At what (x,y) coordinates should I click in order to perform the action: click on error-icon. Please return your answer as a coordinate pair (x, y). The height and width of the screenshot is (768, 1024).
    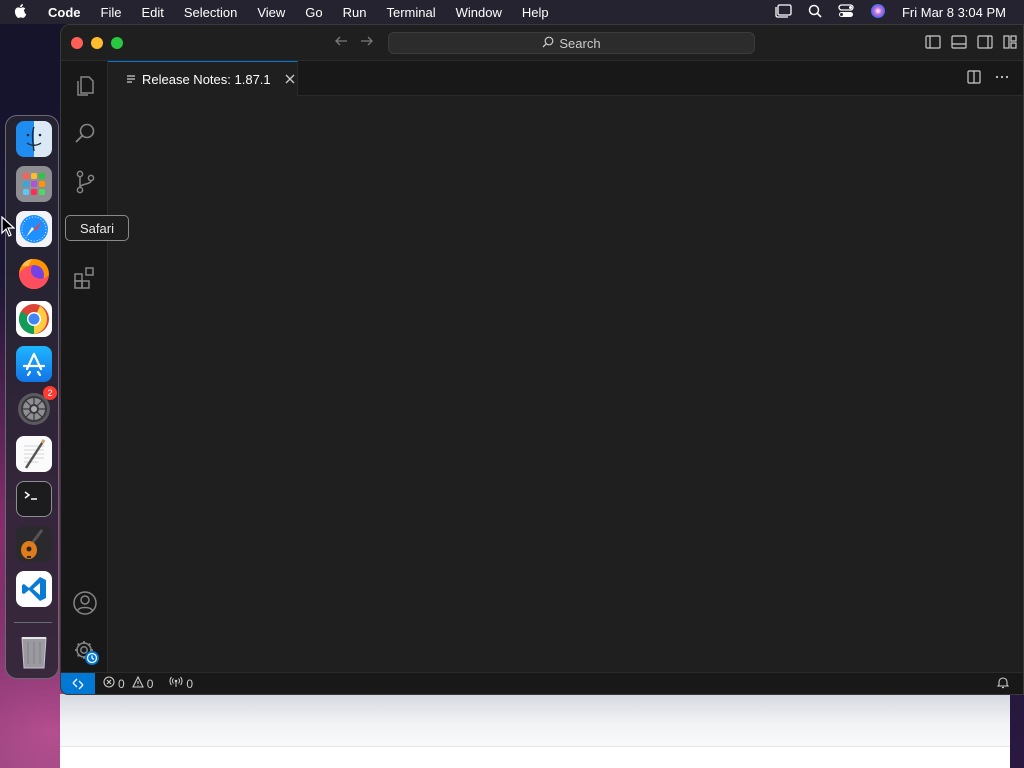
    Looking at the image, I should click on (109, 683).